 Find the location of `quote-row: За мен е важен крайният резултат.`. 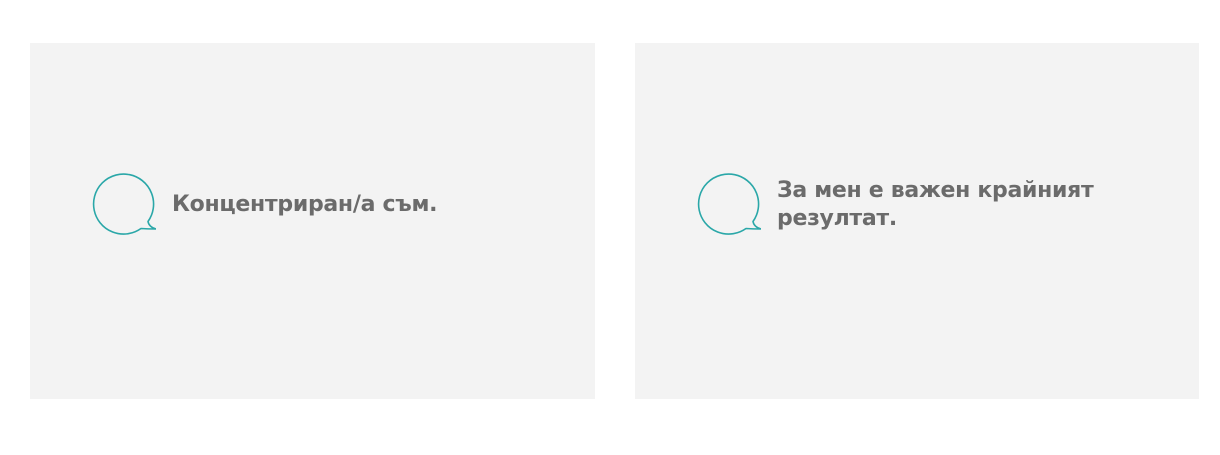

quote-row: За мен е важен крайният резултат. is located at coordinates (902, 205).